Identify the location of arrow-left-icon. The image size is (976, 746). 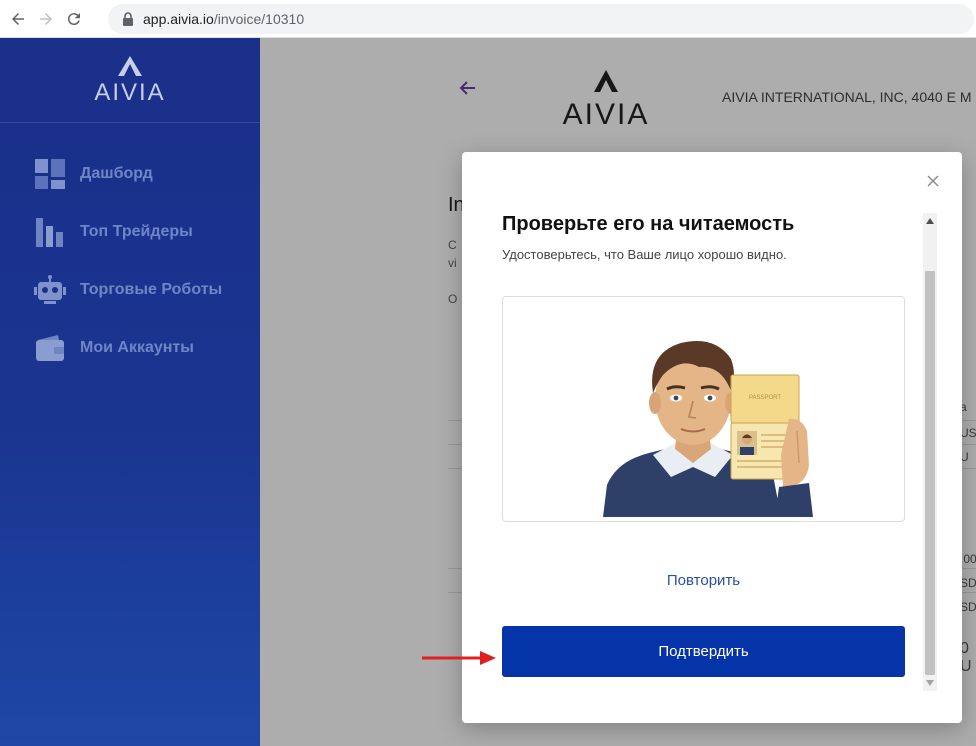
(18, 18).